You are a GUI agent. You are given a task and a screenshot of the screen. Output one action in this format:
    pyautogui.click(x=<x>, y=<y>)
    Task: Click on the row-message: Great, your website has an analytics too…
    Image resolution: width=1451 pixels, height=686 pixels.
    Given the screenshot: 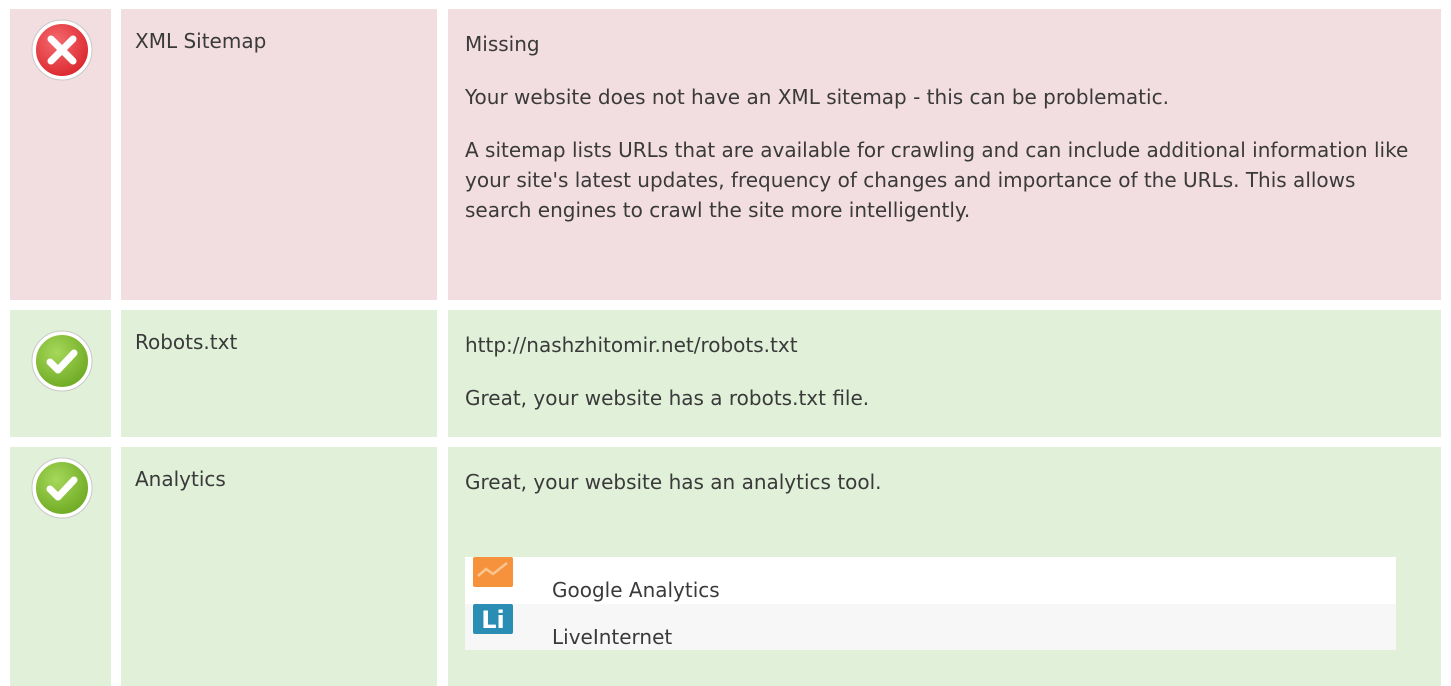 What is the action you would take?
    pyautogui.click(x=673, y=482)
    